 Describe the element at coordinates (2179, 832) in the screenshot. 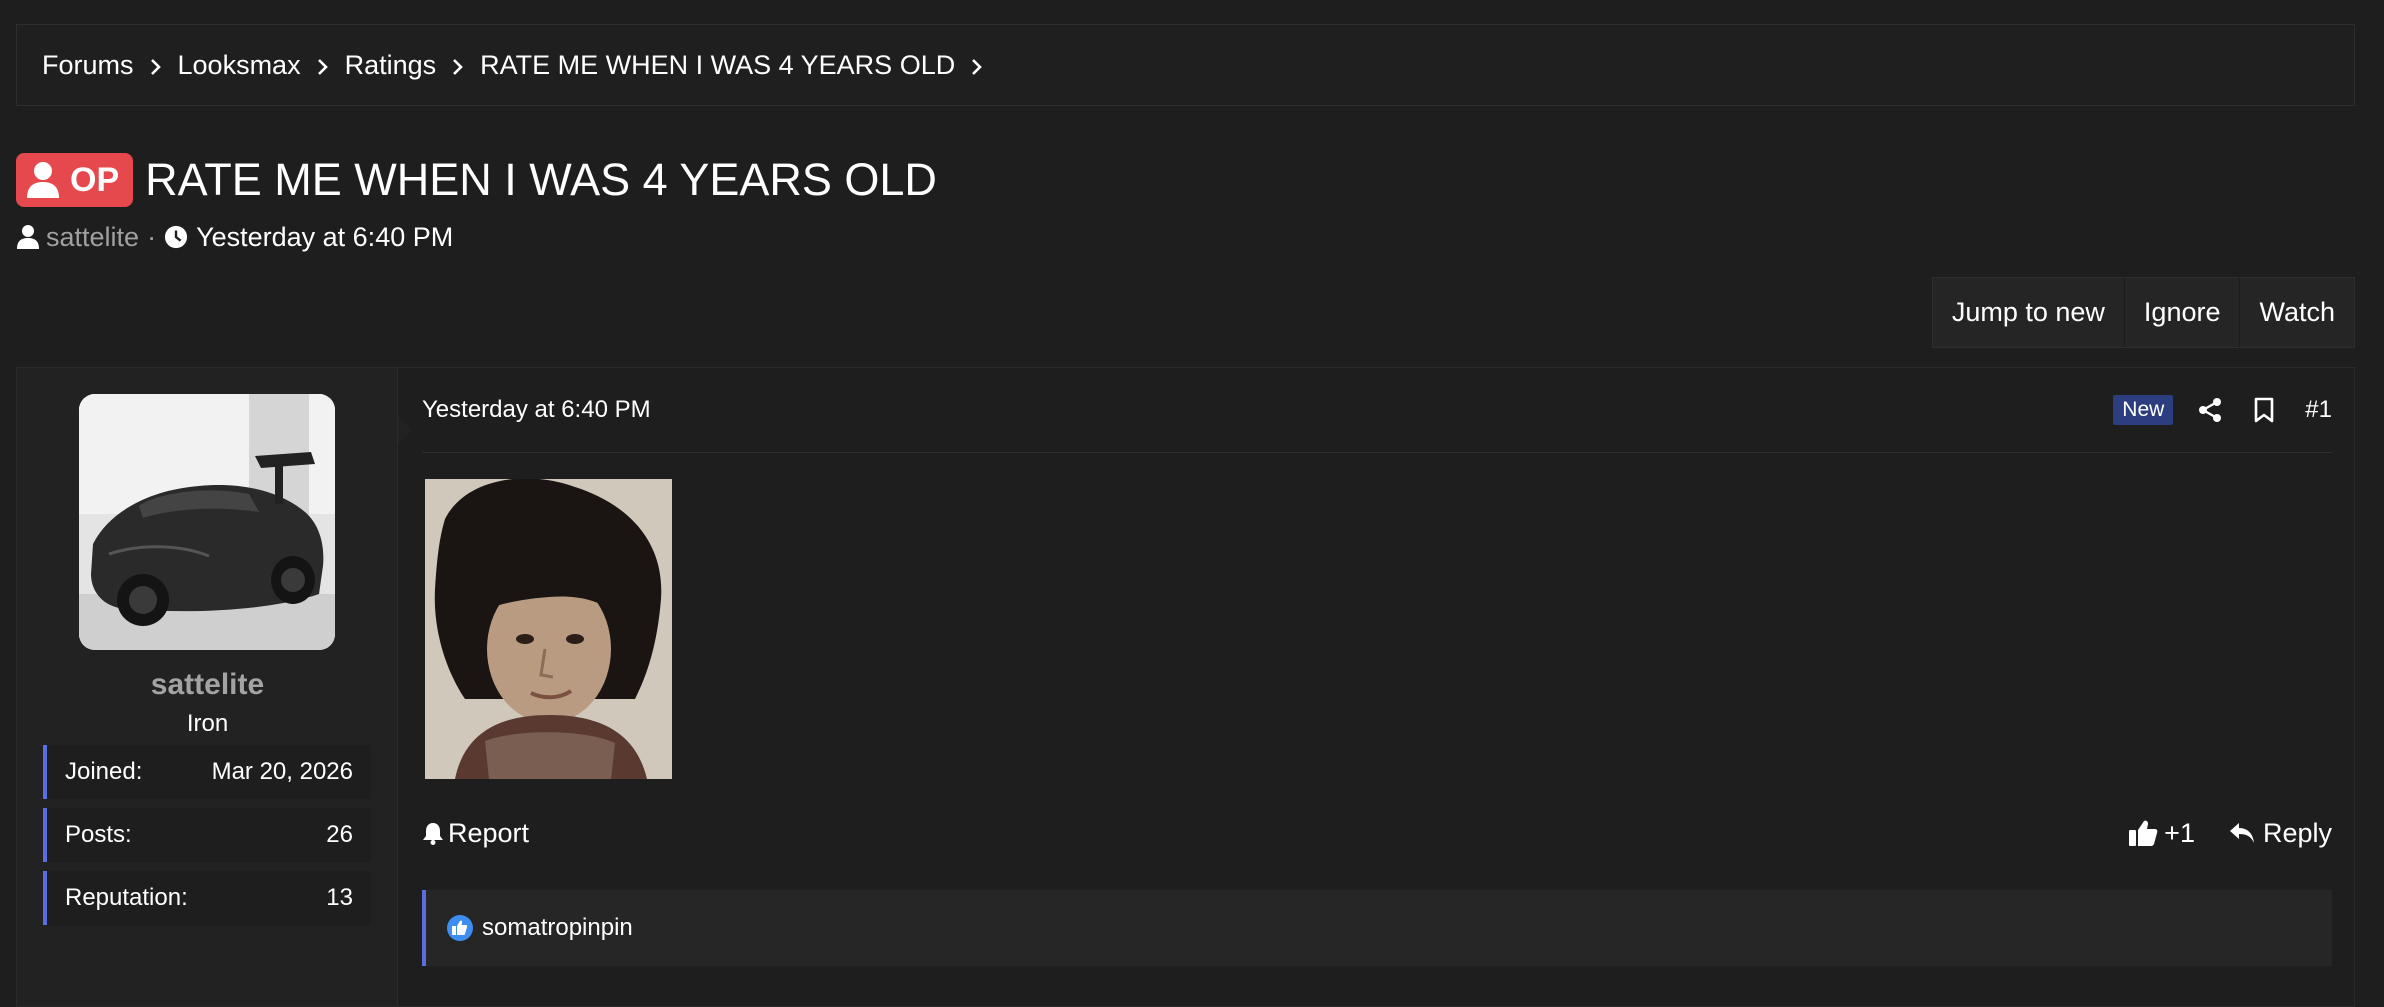

I see `like-count: +1` at that location.